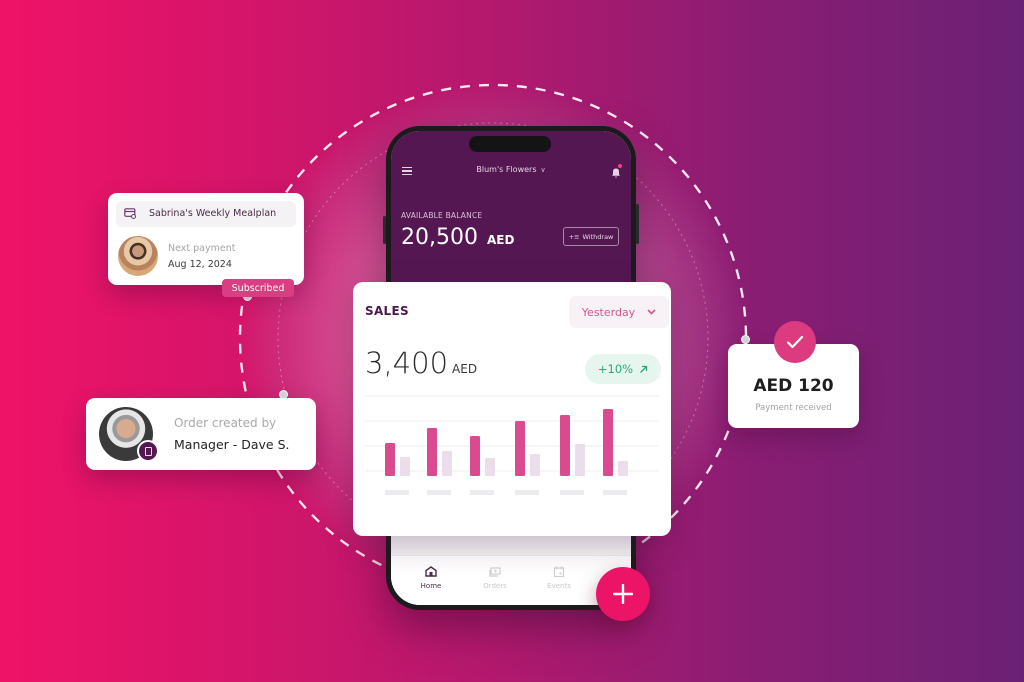 The image size is (1024, 682). I want to click on subscription-card-icon, so click(130, 213).